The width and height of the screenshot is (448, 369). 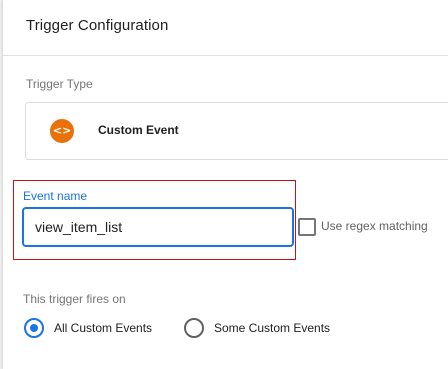 What do you see at coordinates (272, 328) in the screenshot?
I see `radio-some-label: Some Custom Events` at bounding box center [272, 328].